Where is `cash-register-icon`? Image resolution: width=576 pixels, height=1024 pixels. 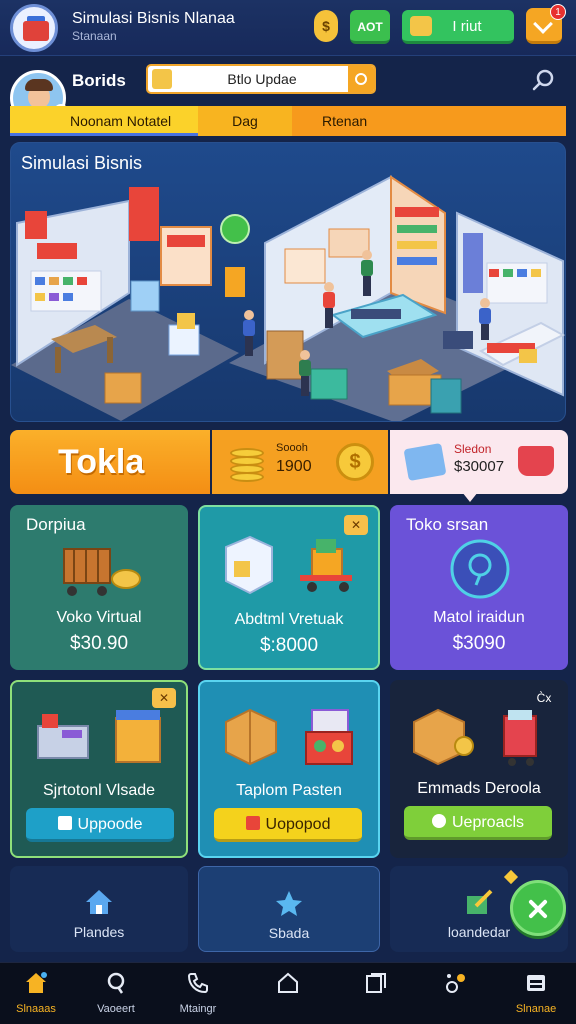 cash-register-icon is located at coordinates (425, 462).